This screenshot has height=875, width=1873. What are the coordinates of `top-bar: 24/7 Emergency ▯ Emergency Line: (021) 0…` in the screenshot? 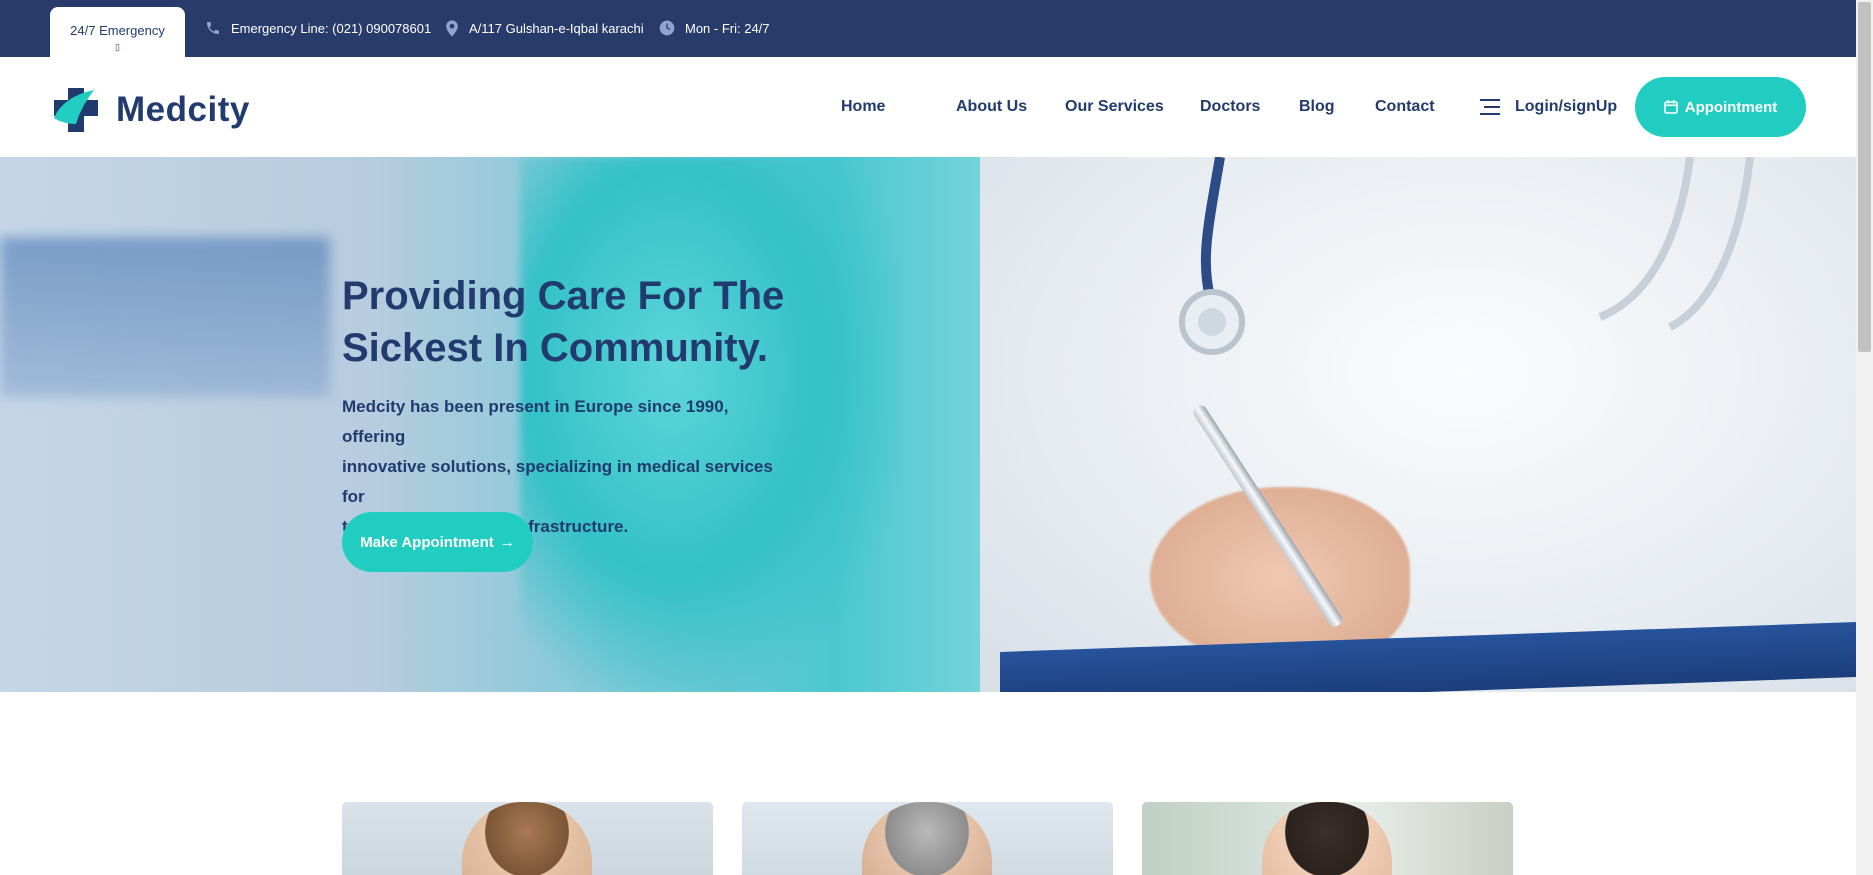 It's located at (928, 28).